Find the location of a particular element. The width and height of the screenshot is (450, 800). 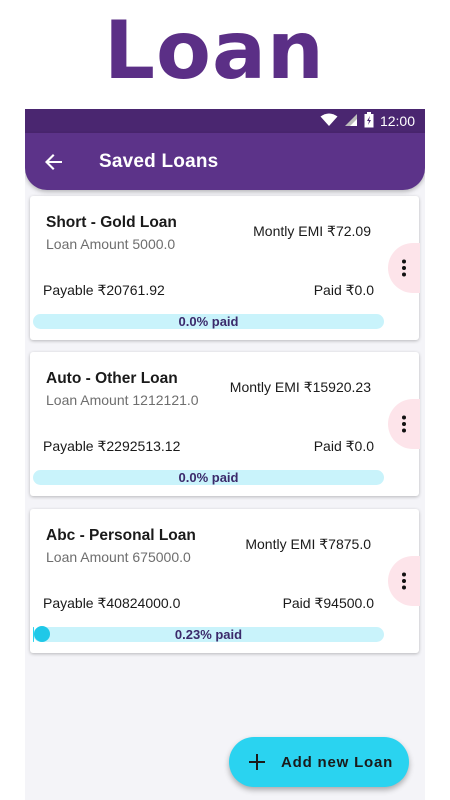

page-title: Saved Loans is located at coordinates (159, 161).